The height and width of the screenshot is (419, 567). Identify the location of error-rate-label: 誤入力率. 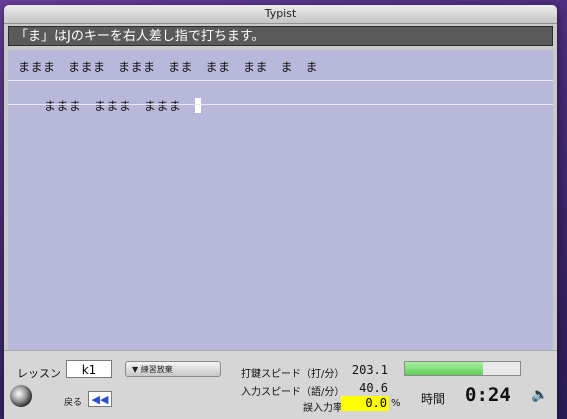
(323, 408).